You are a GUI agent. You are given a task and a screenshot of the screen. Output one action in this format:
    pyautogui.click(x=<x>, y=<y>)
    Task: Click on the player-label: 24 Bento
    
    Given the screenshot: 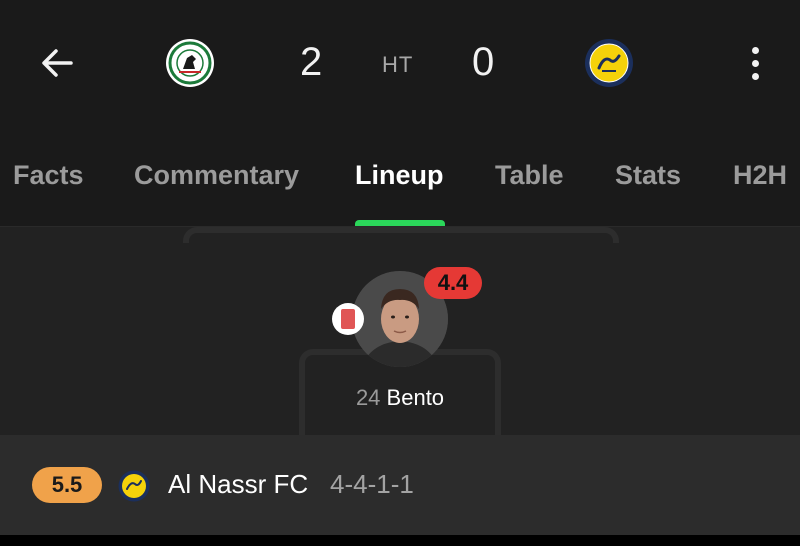 What is the action you would take?
    pyautogui.click(x=400, y=398)
    